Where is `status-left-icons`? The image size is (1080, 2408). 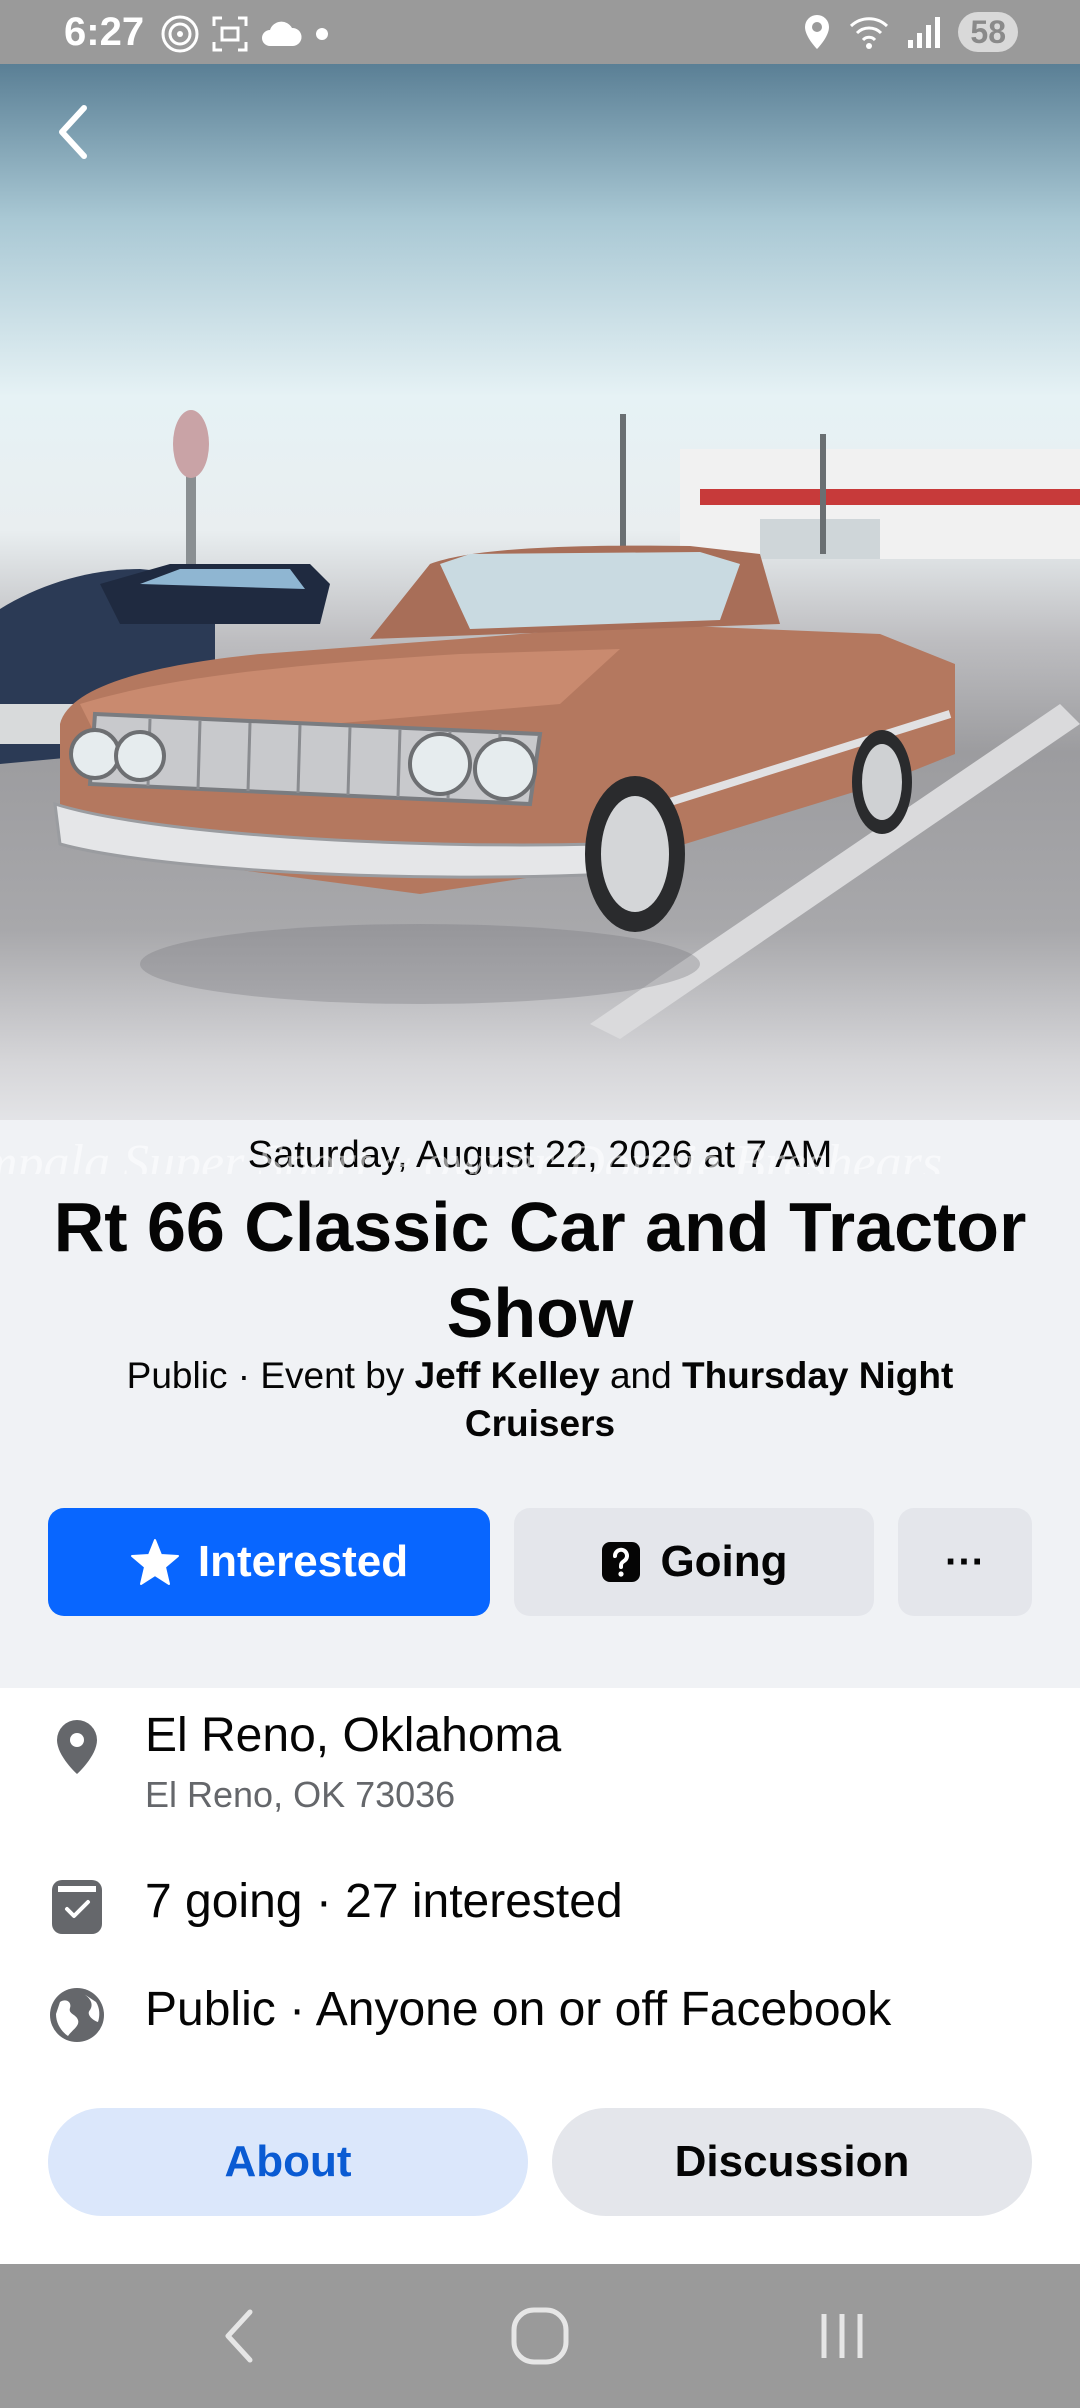 status-left-icons is located at coordinates (246, 34).